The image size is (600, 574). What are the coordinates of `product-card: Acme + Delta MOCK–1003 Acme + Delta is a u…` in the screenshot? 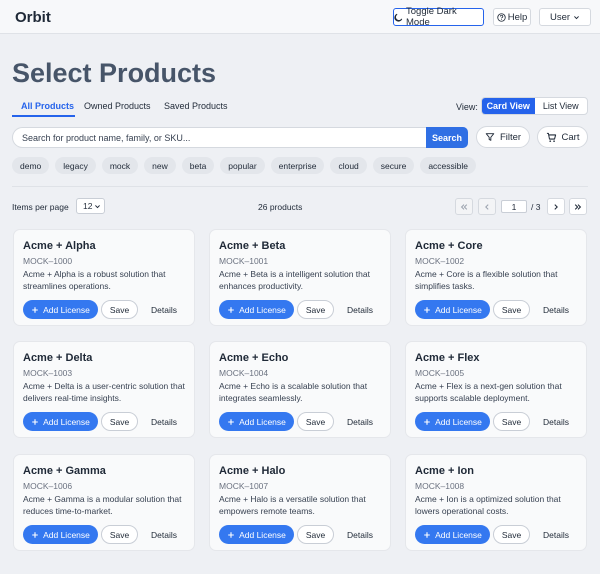 It's located at (104, 389).